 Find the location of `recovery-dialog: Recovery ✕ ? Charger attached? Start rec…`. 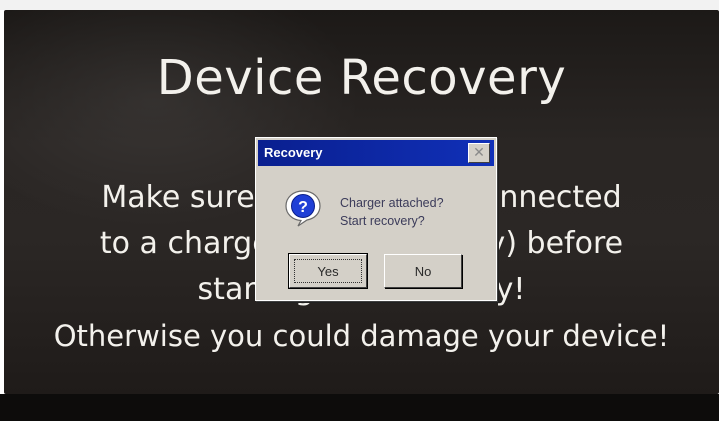

recovery-dialog: Recovery ✕ ? Charger attached? Start rec… is located at coordinates (376, 219).